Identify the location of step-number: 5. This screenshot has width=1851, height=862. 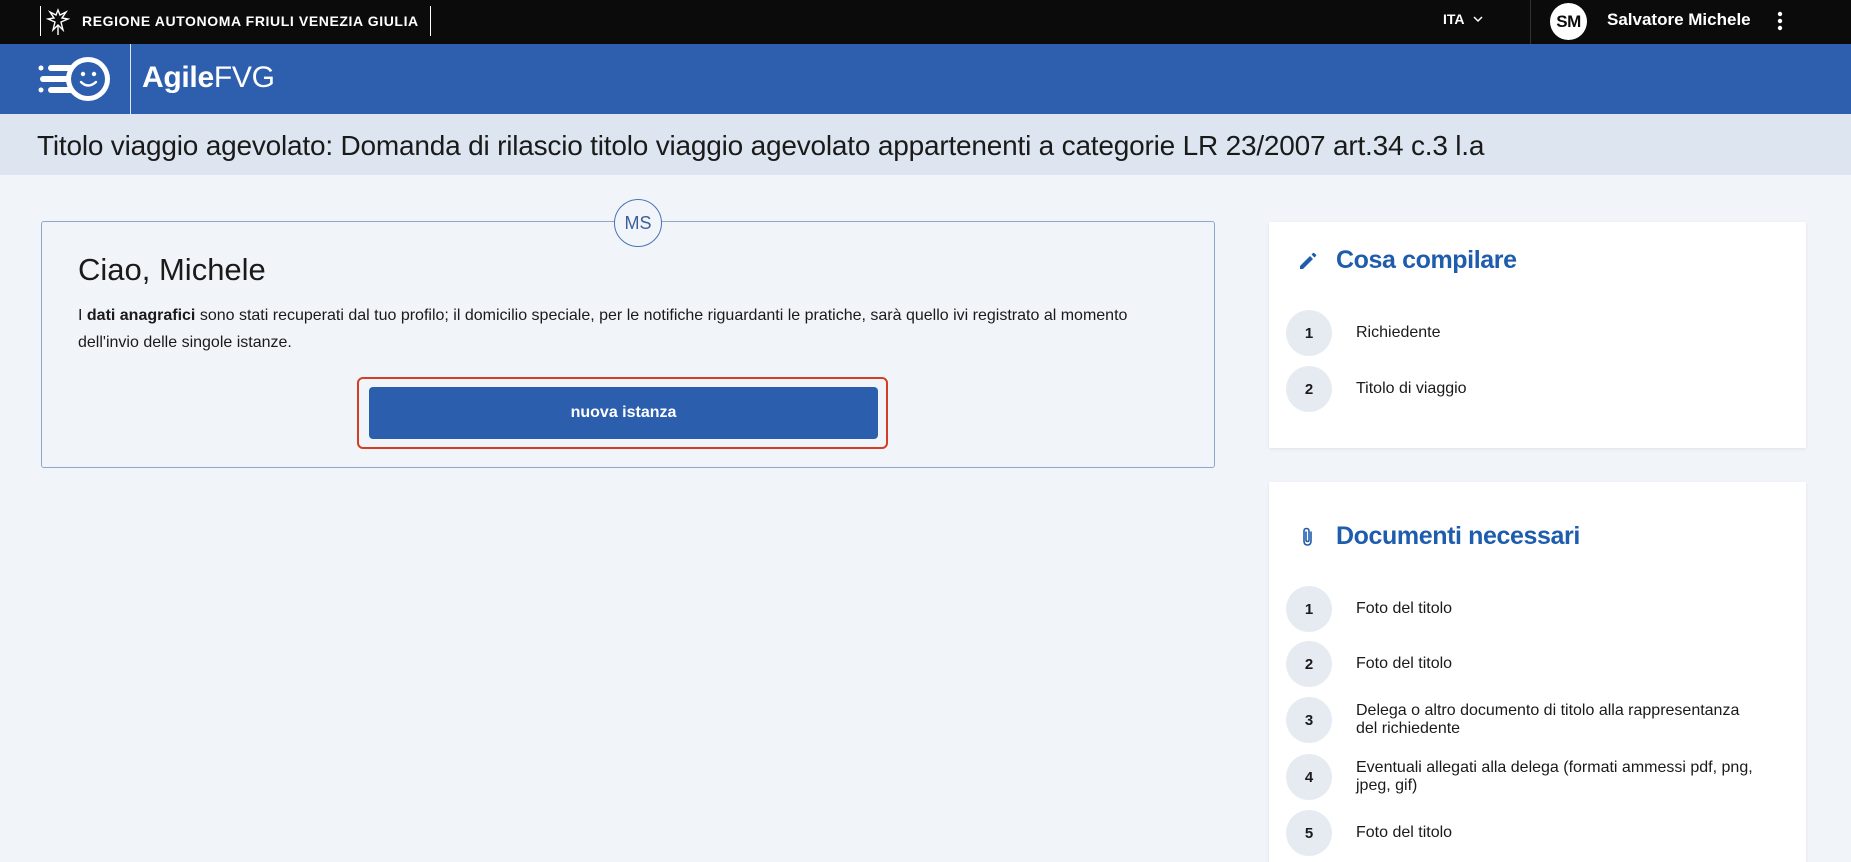
(1309, 833).